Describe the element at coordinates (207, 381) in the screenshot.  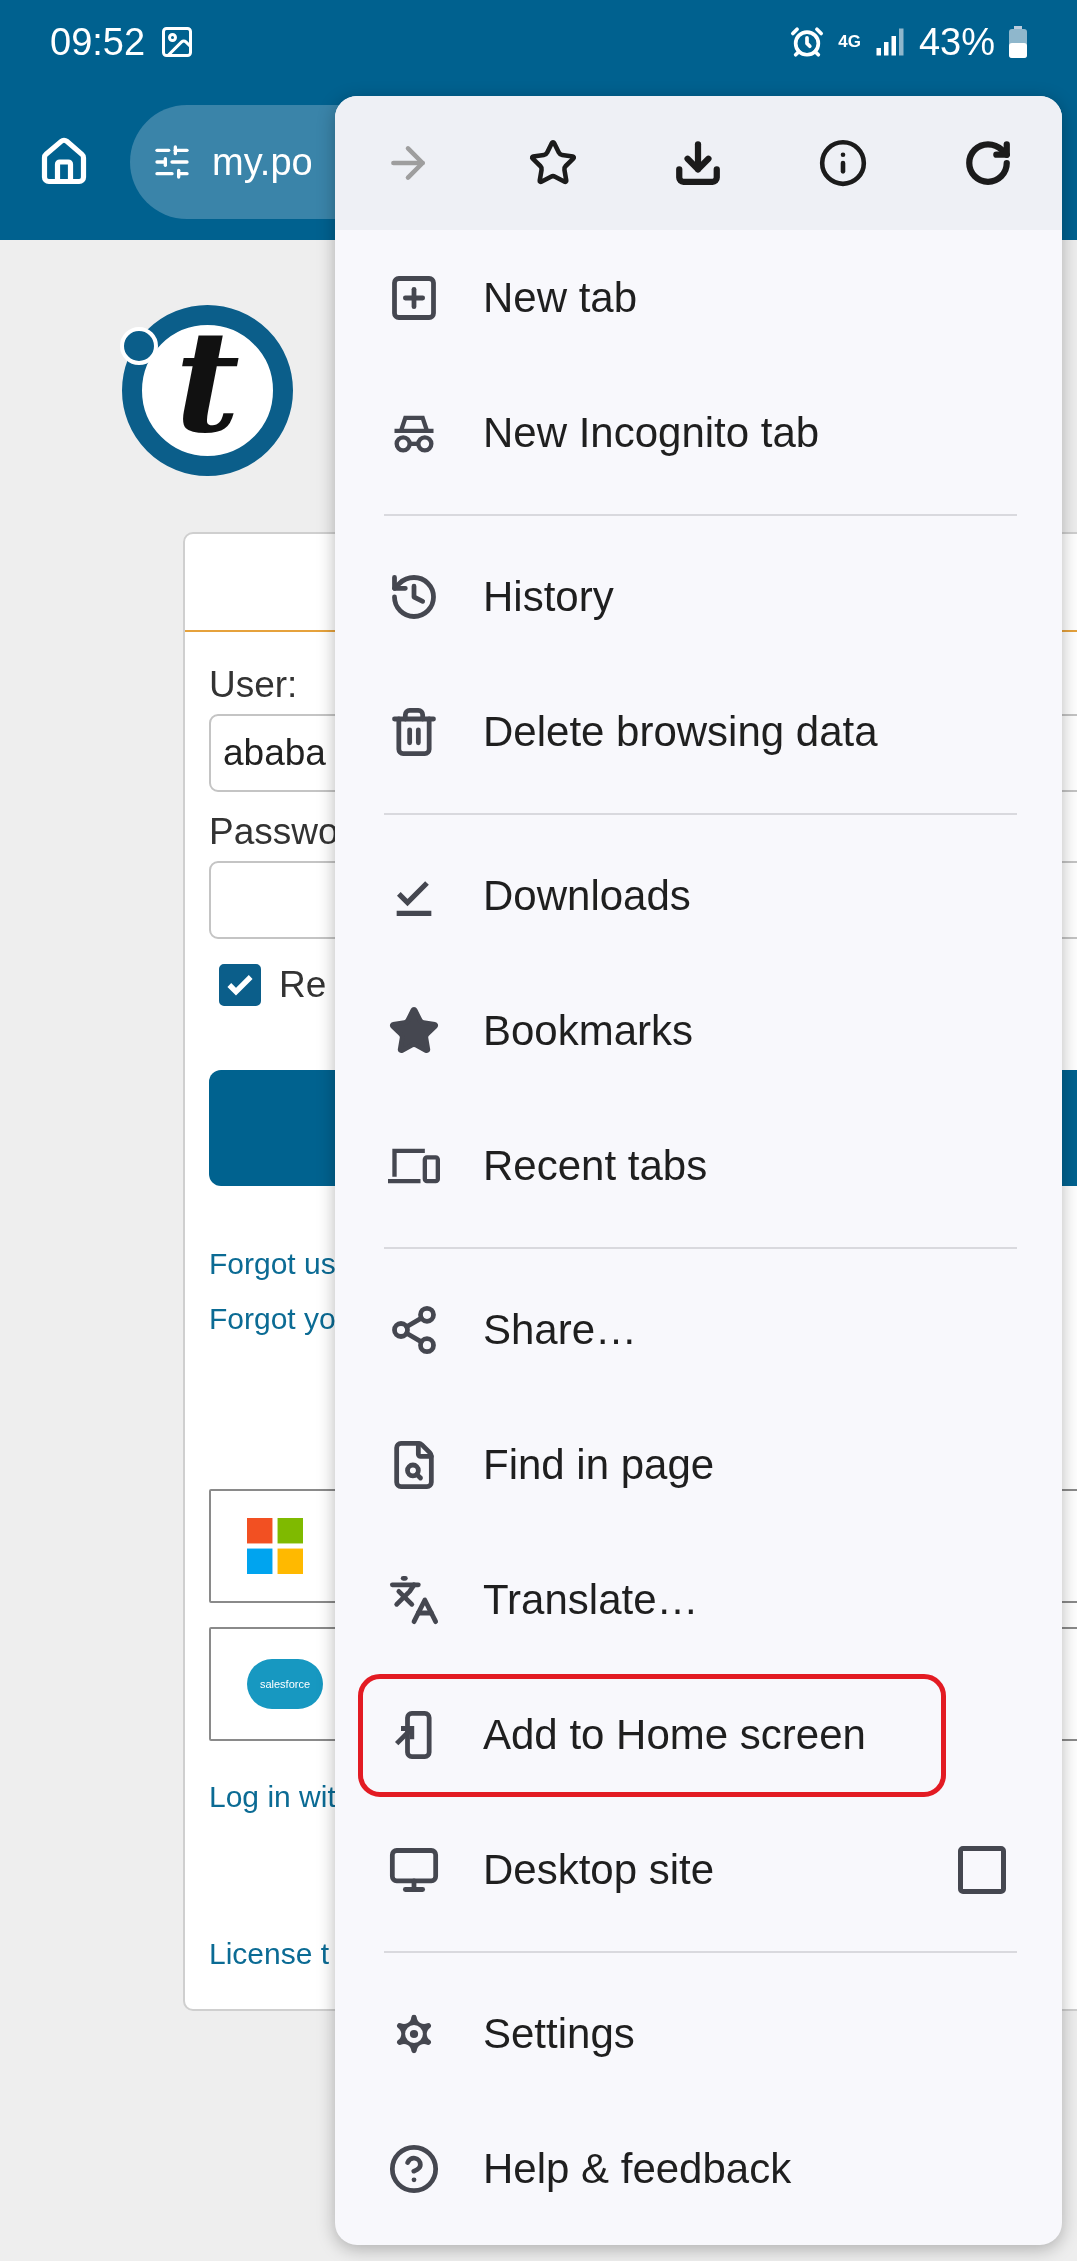
I see `logo-letter: t` at that location.